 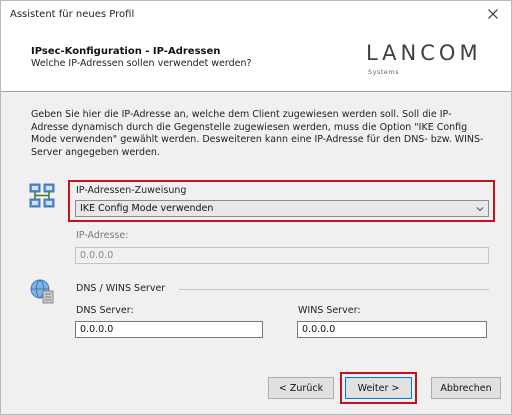 What do you see at coordinates (384, 72) in the screenshot?
I see `logo-subtext: Systems` at bounding box center [384, 72].